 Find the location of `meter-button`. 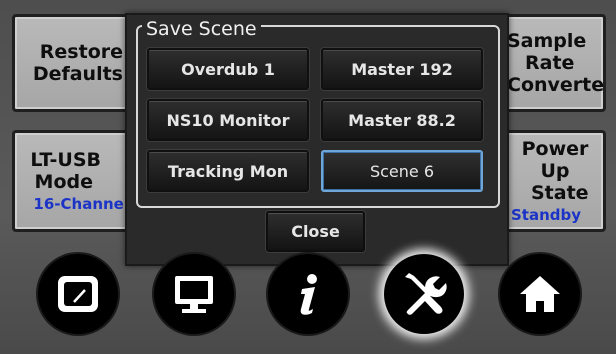

meter-button is located at coordinates (78, 294).